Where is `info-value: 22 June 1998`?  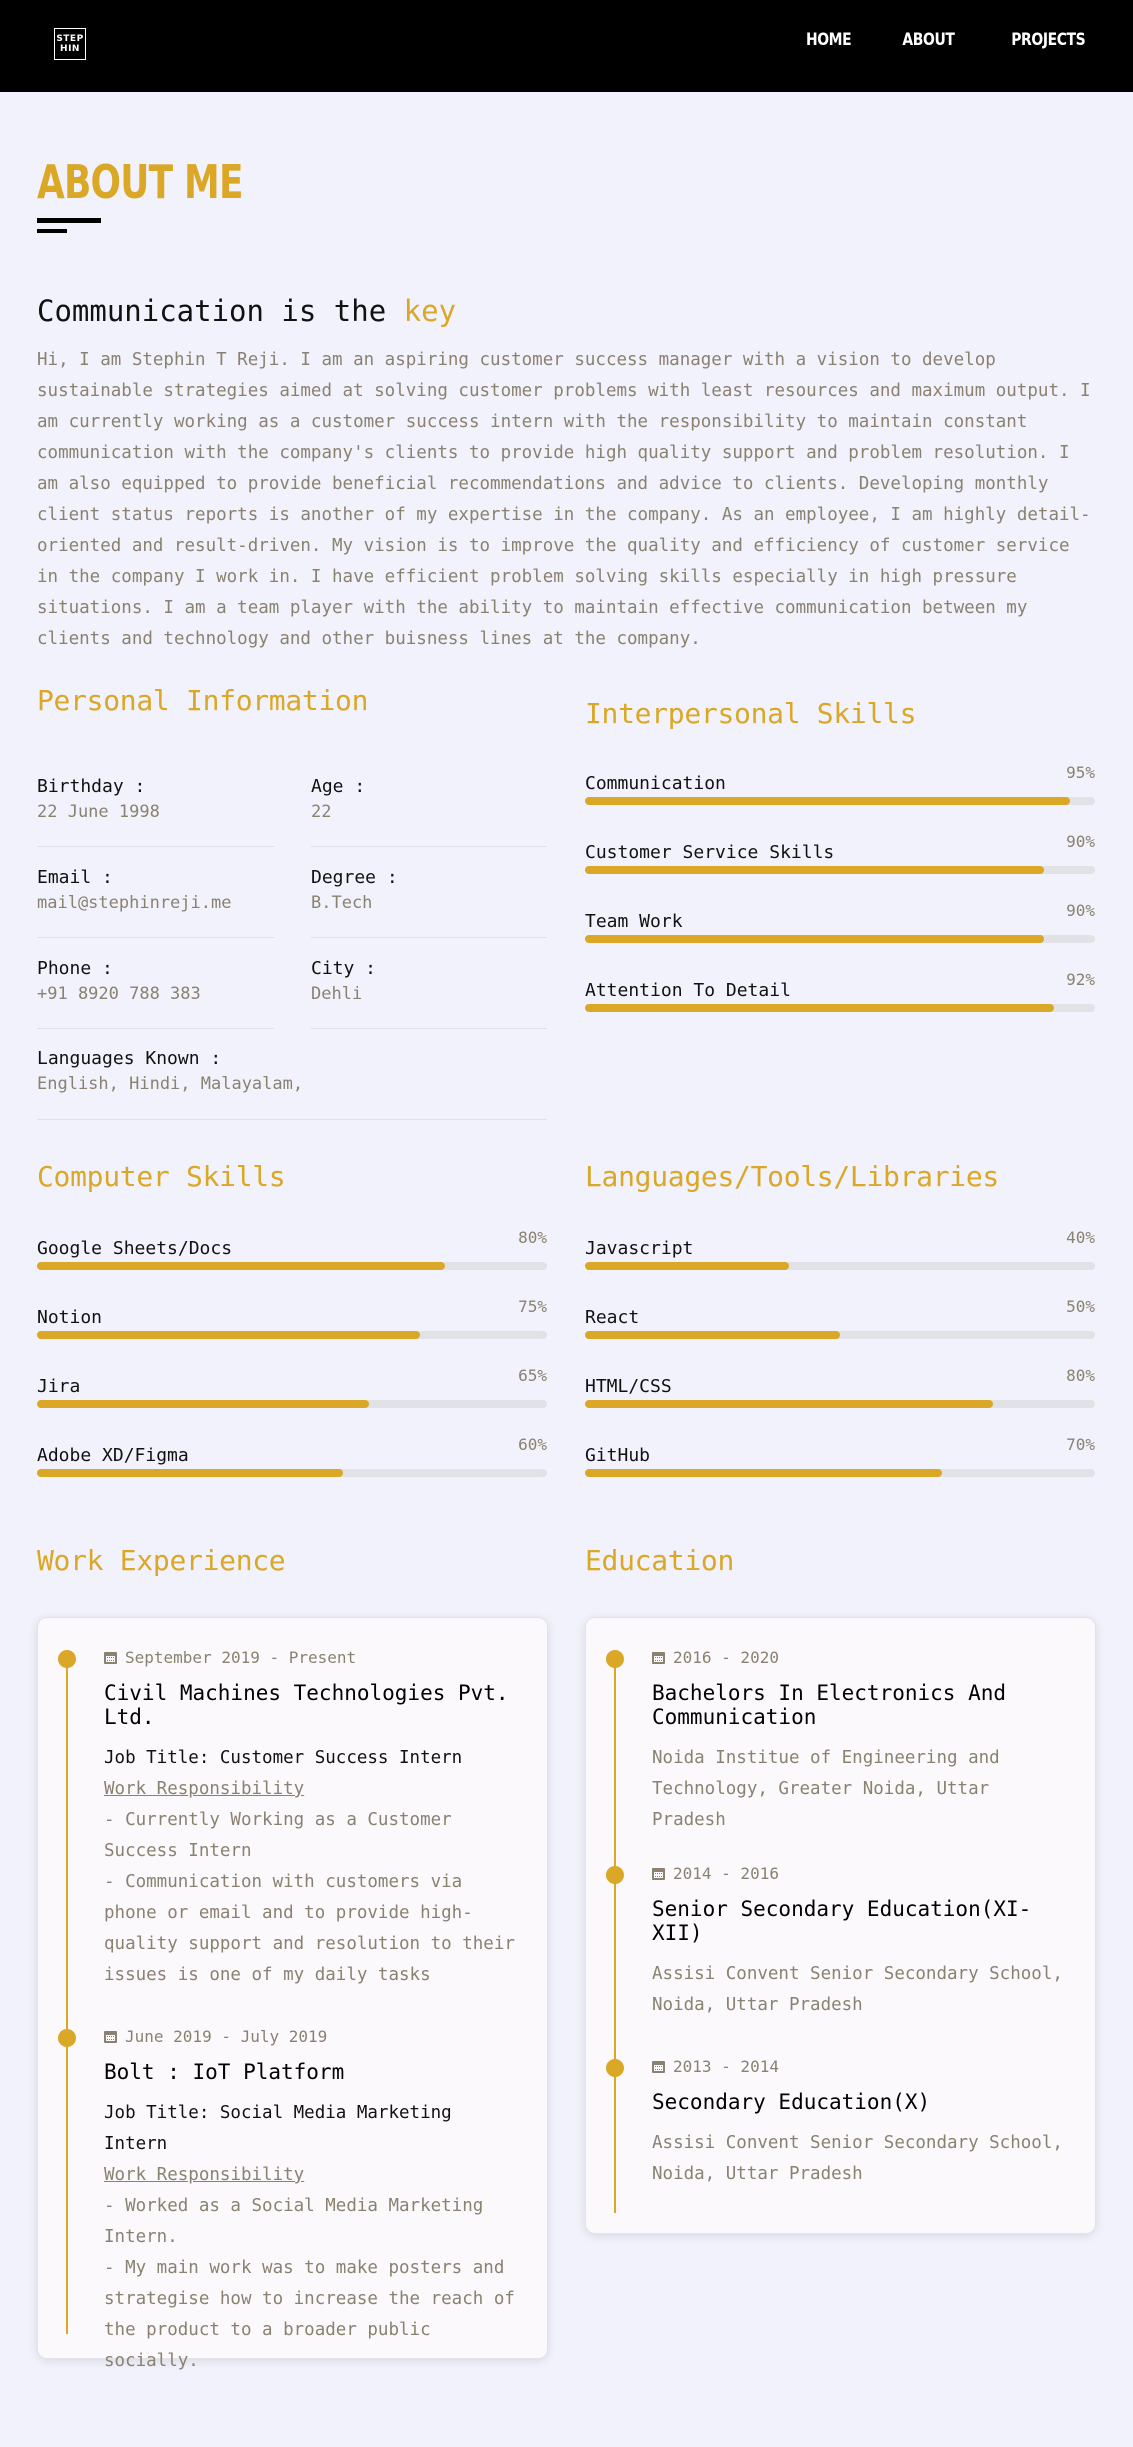
info-value: 22 June 1998 is located at coordinates (98, 812).